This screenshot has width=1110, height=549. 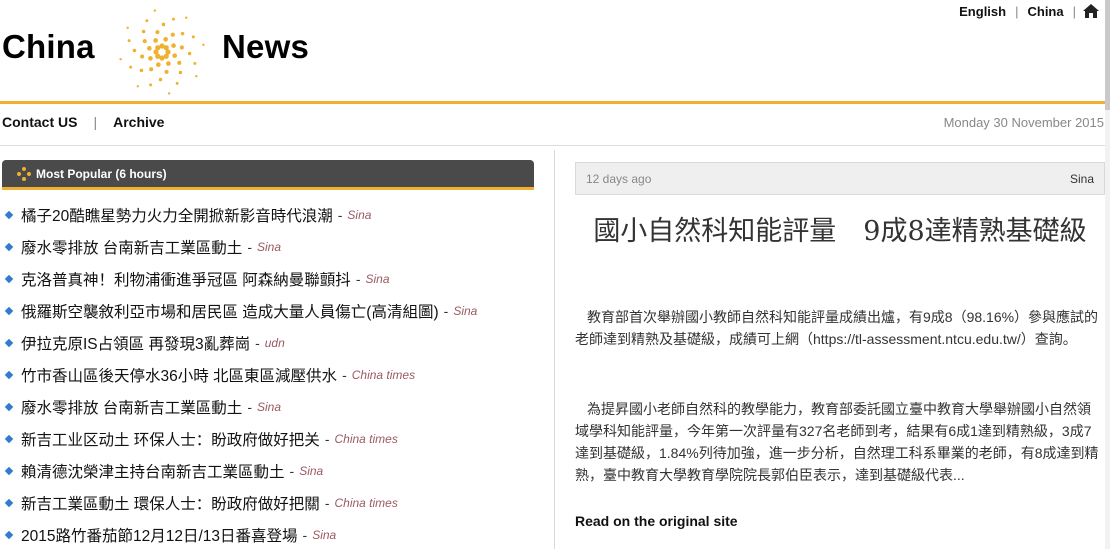 What do you see at coordinates (230, 311) in the screenshot?
I see `popular-headline-link: 俄羅斯空襲敘利亞市場和居民區 造成大量人員傷亡(高清組圖)` at bounding box center [230, 311].